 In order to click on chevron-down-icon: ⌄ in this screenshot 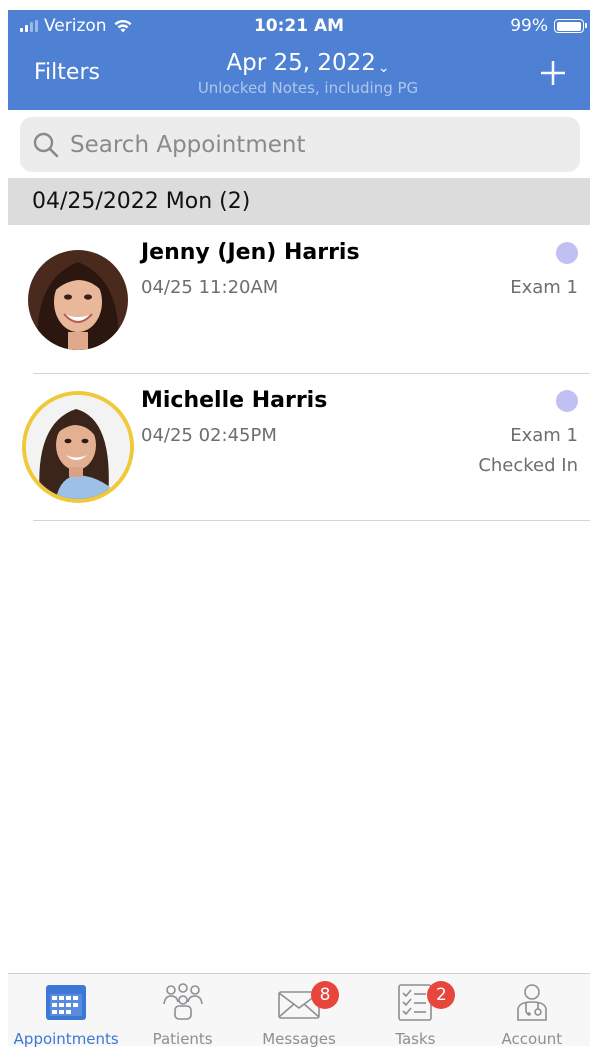, I will do `click(383, 68)`.